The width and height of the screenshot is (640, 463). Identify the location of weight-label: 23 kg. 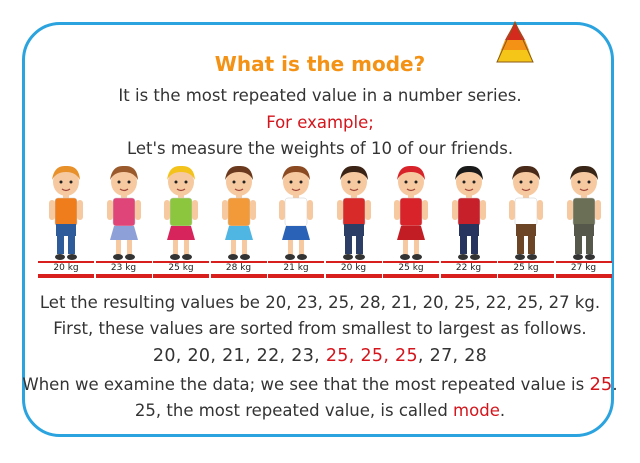
(123, 268).